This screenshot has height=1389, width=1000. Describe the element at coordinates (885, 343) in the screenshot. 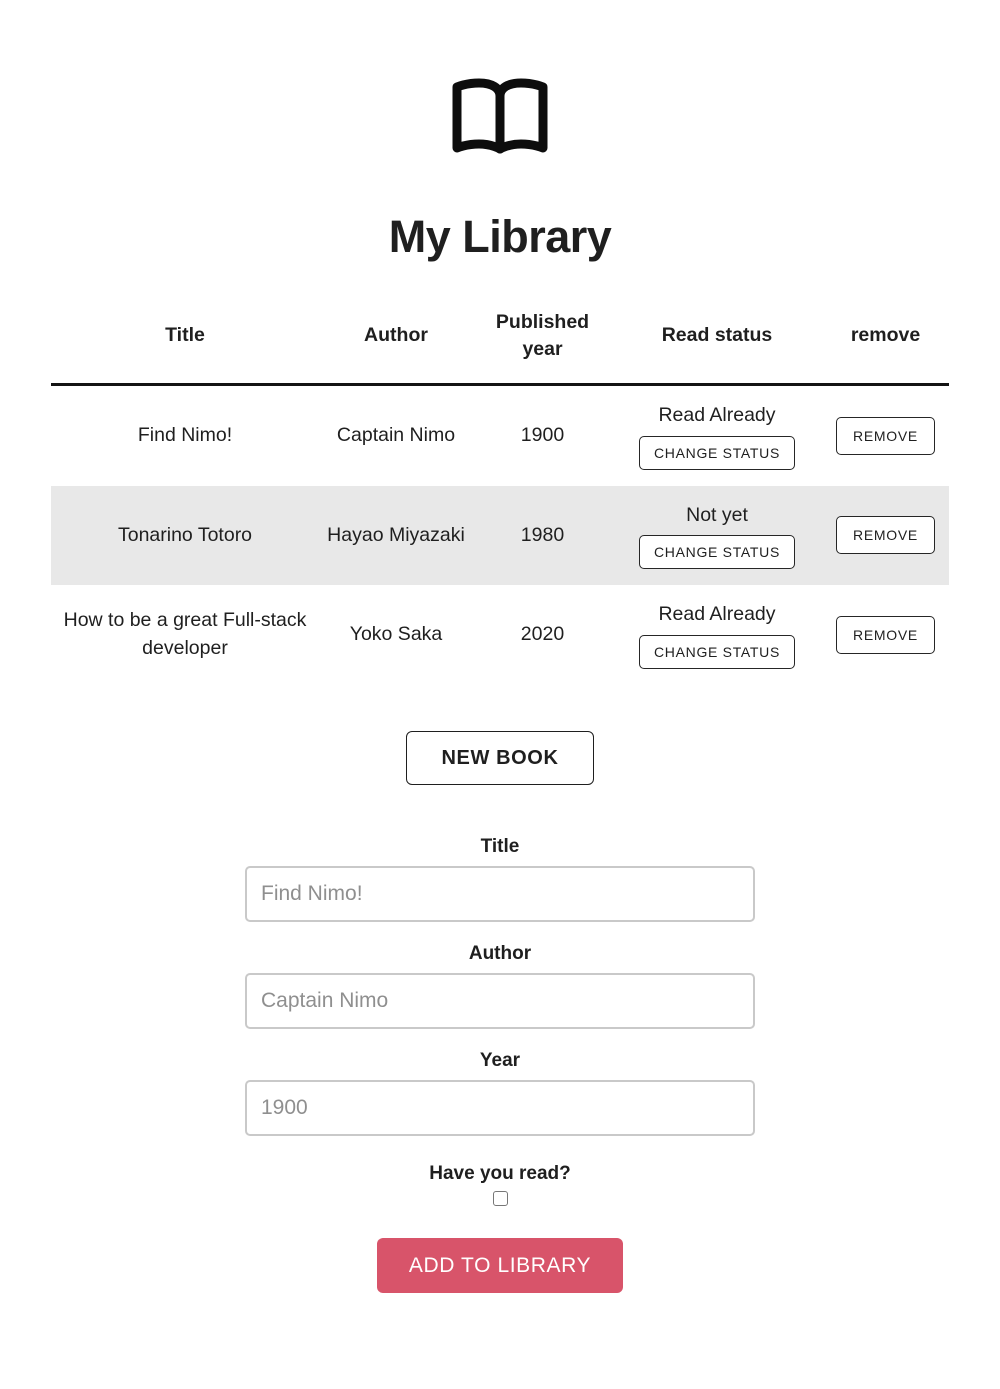

I see `column-header-remove: remove` at that location.